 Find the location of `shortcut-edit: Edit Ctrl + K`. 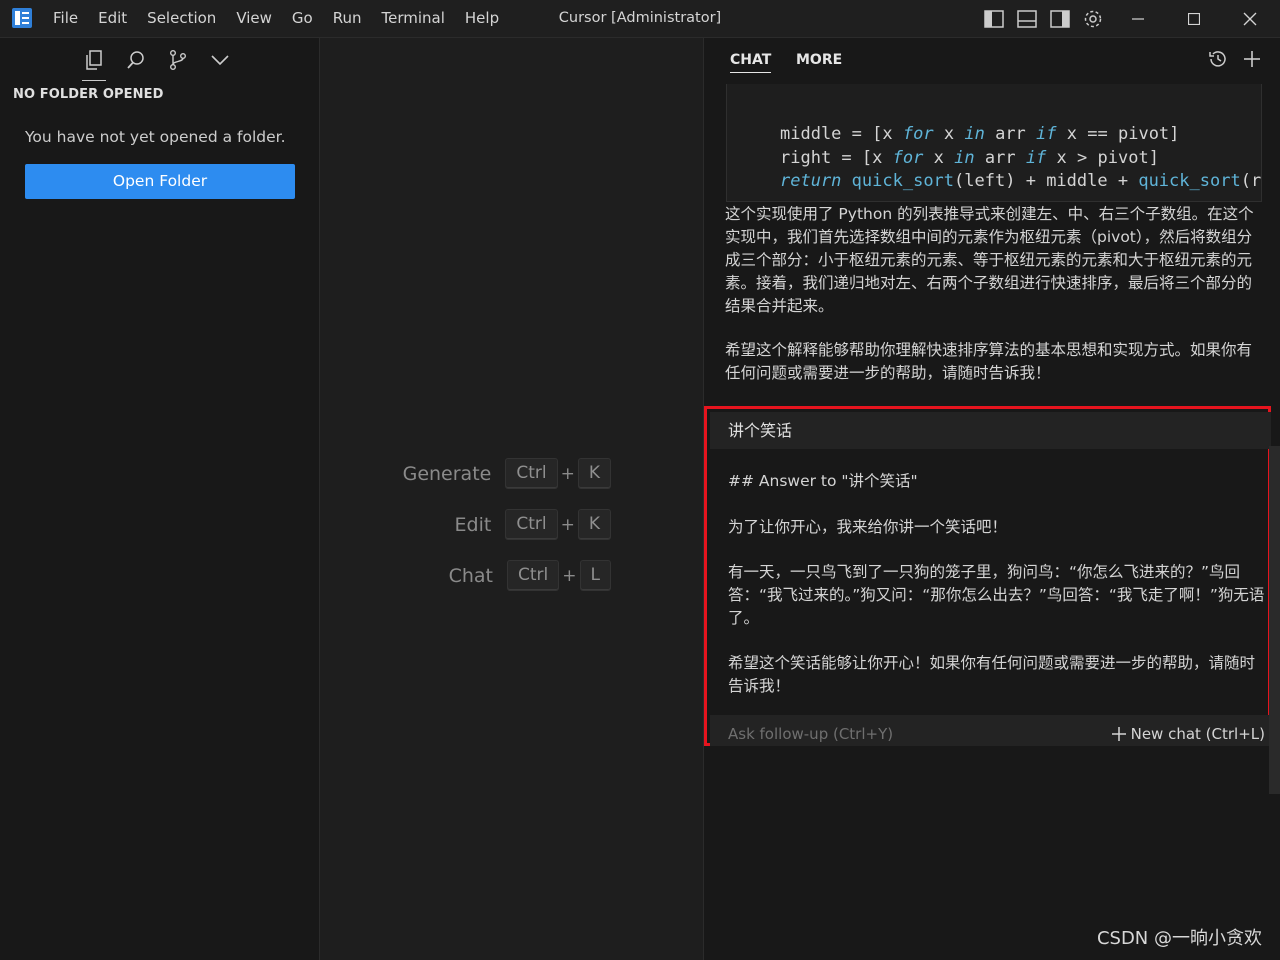

shortcut-edit: Edit Ctrl + K is located at coordinates (533, 524).